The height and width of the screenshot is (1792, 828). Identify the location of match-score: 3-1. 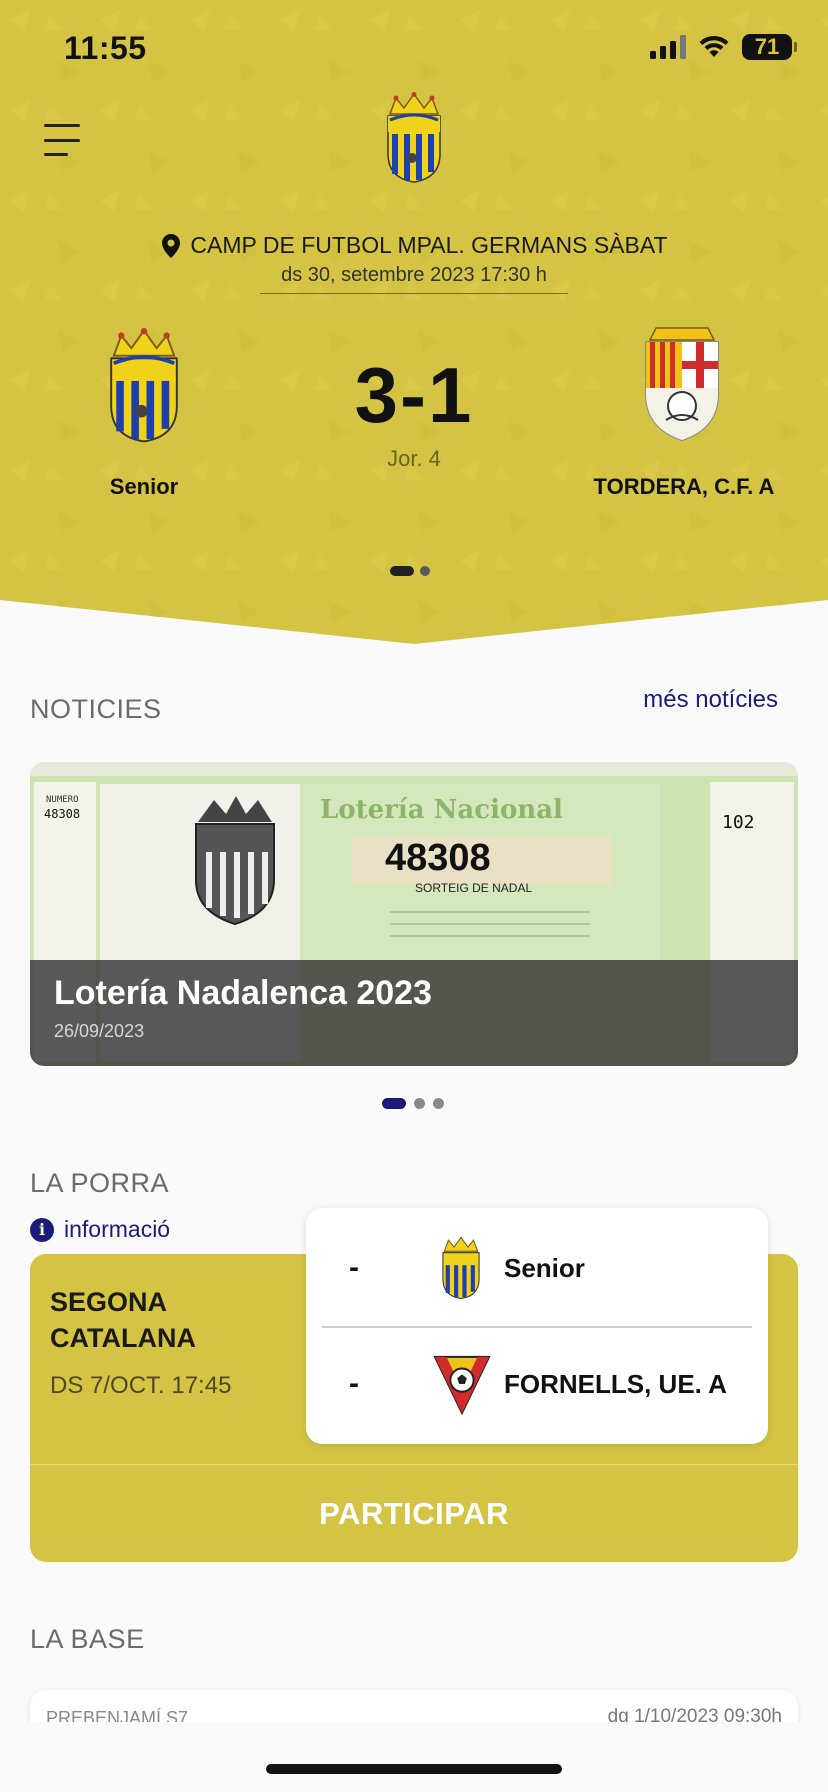
(414, 395).